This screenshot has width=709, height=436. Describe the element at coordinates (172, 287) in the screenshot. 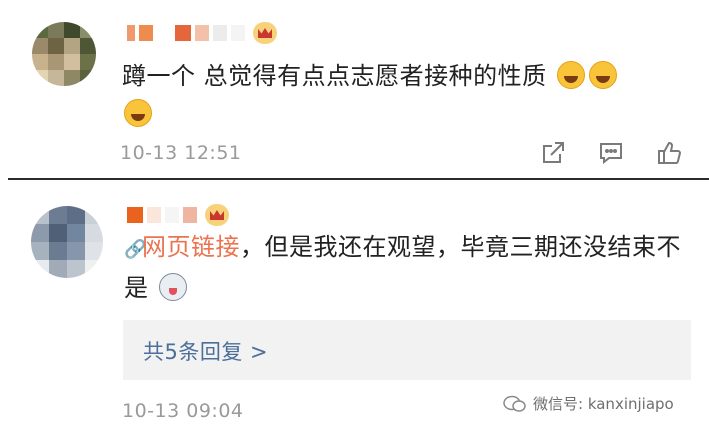

I see `dog-emoji-icon` at that location.